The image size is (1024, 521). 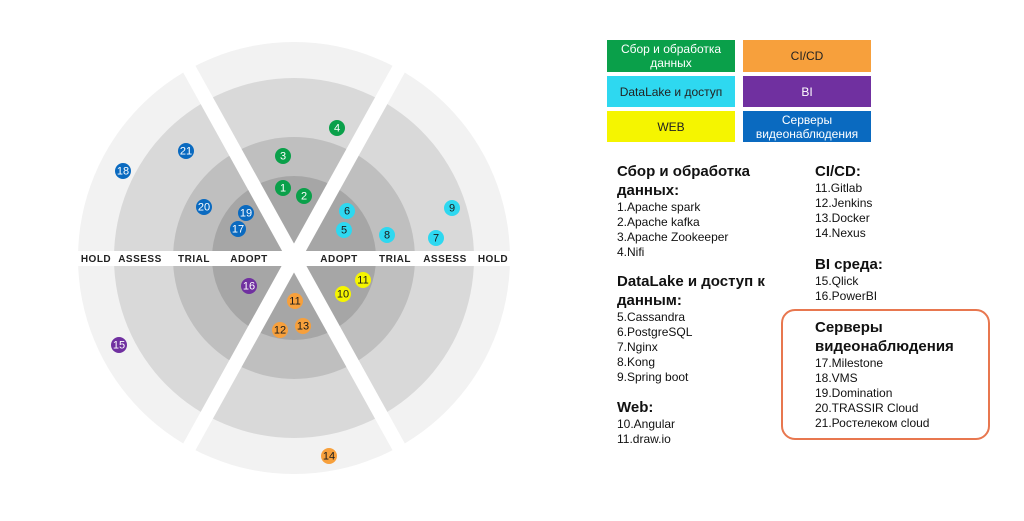 I want to click on blip-video-17: 17, so click(x=238, y=229).